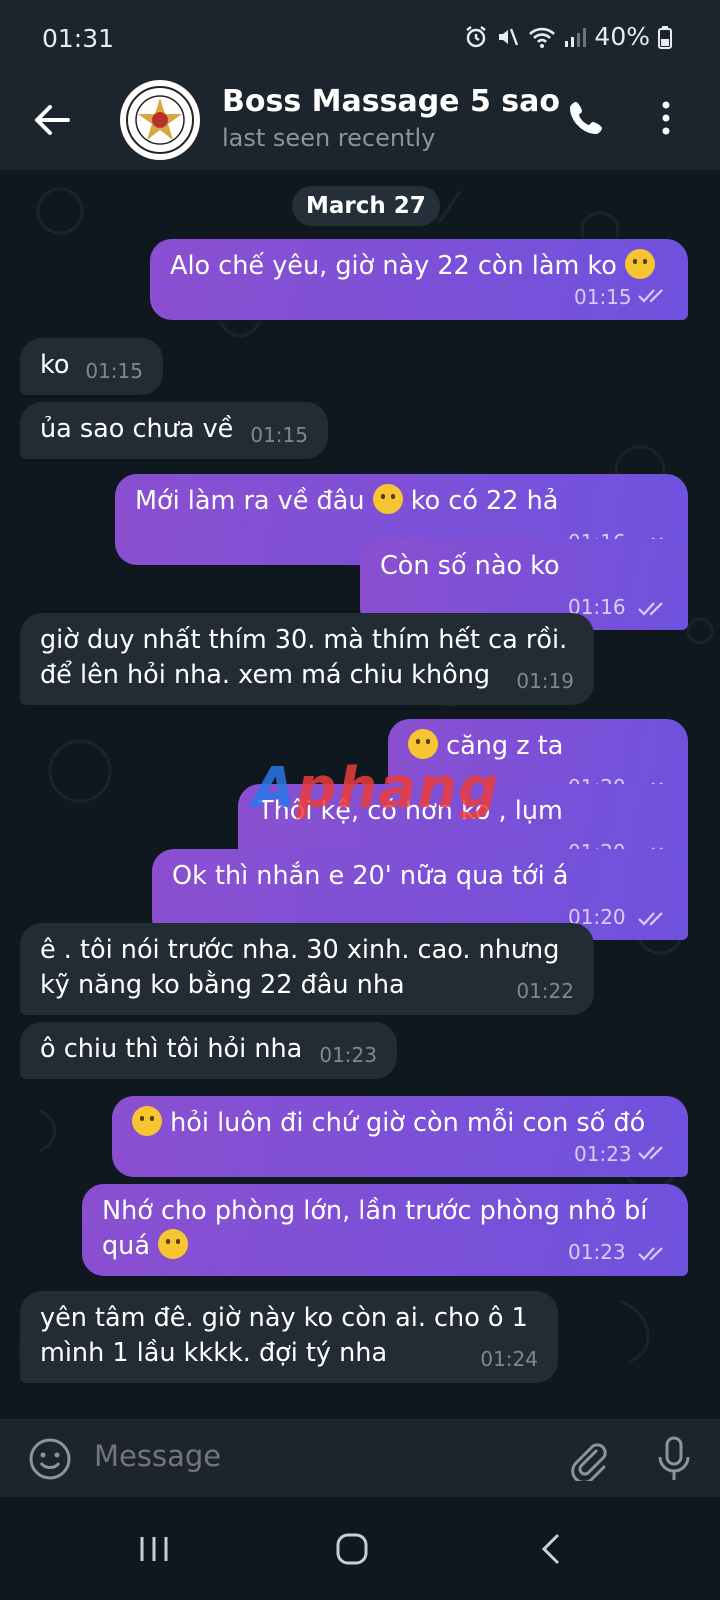 The width and height of the screenshot is (720, 1600). What do you see at coordinates (137, 429) in the screenshot?
I see `message-text: ủa sao chưa về` at bounding box center [137, 429].